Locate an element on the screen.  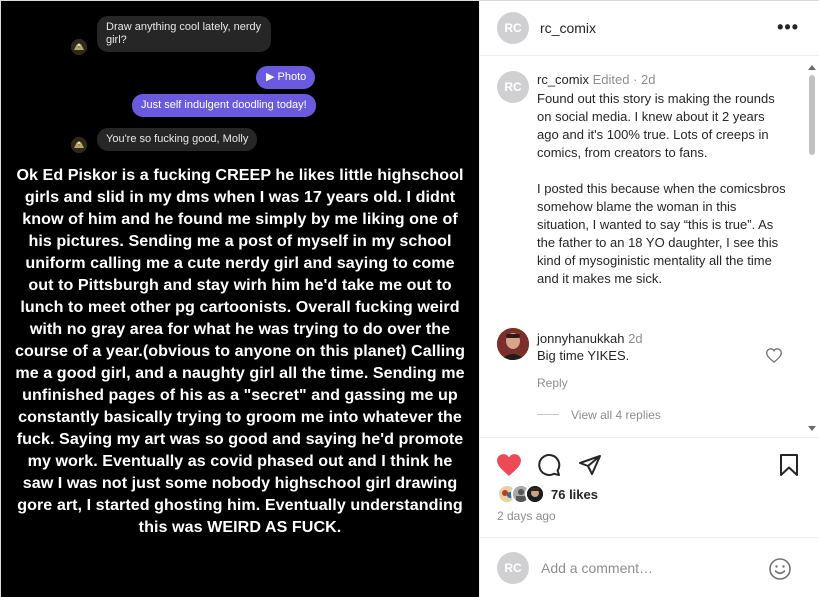
replies-divider is located at coordinates (548, 414).